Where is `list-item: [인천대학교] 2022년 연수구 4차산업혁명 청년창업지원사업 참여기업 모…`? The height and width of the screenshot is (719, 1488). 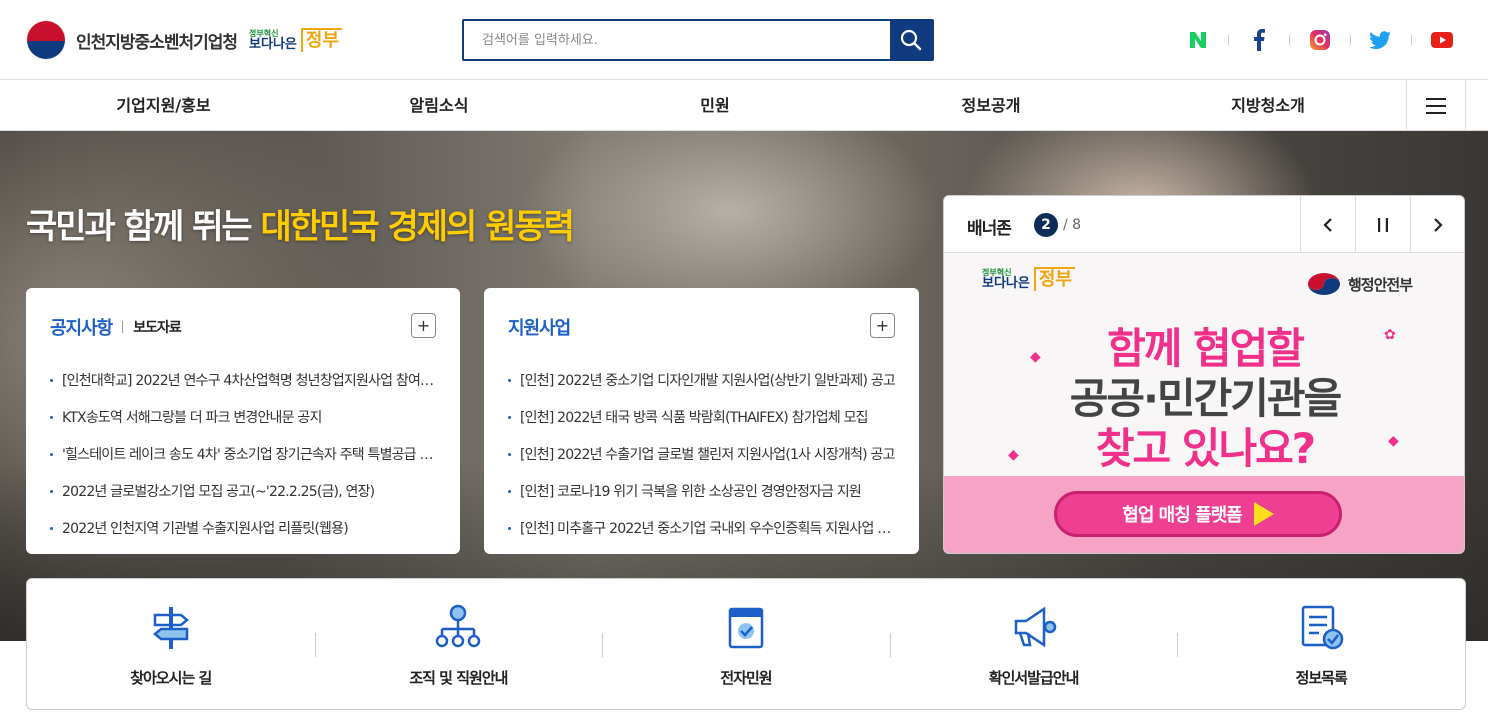 list-item: [인천대학교] 2022년 연수구 4차산업혁명 청년창업지원사업 참여기업 모… is located at coordinates (243, 384).